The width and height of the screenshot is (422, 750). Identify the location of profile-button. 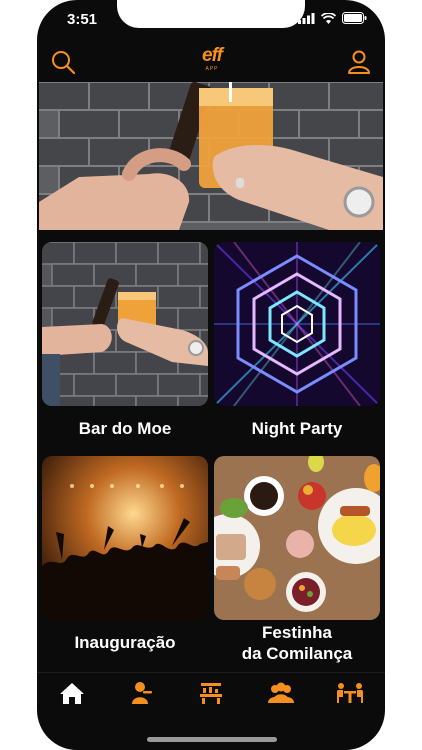
(359, 62).